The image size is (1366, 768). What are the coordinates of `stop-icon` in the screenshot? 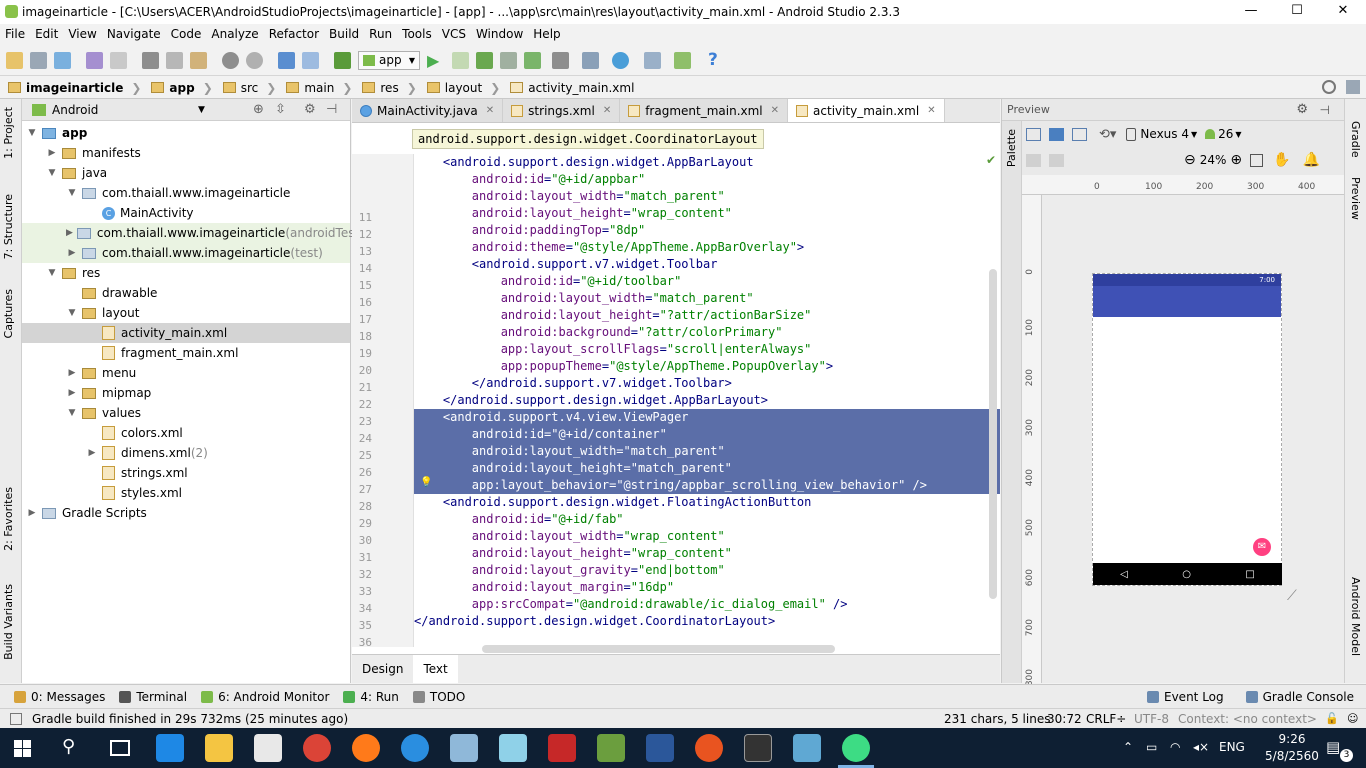 It's located at (560, 60).